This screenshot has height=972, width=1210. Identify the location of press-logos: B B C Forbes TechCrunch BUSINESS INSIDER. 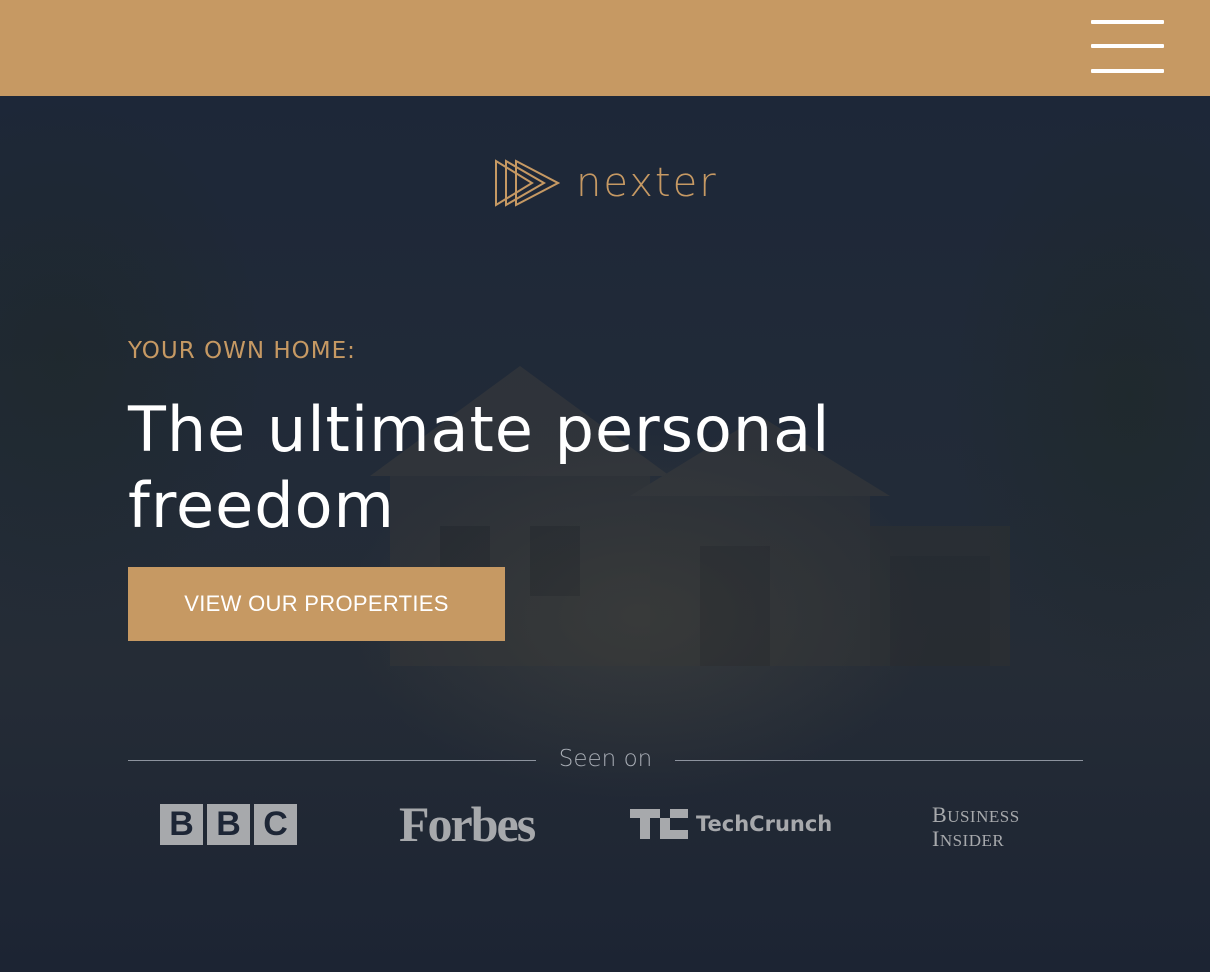
(605, 826).